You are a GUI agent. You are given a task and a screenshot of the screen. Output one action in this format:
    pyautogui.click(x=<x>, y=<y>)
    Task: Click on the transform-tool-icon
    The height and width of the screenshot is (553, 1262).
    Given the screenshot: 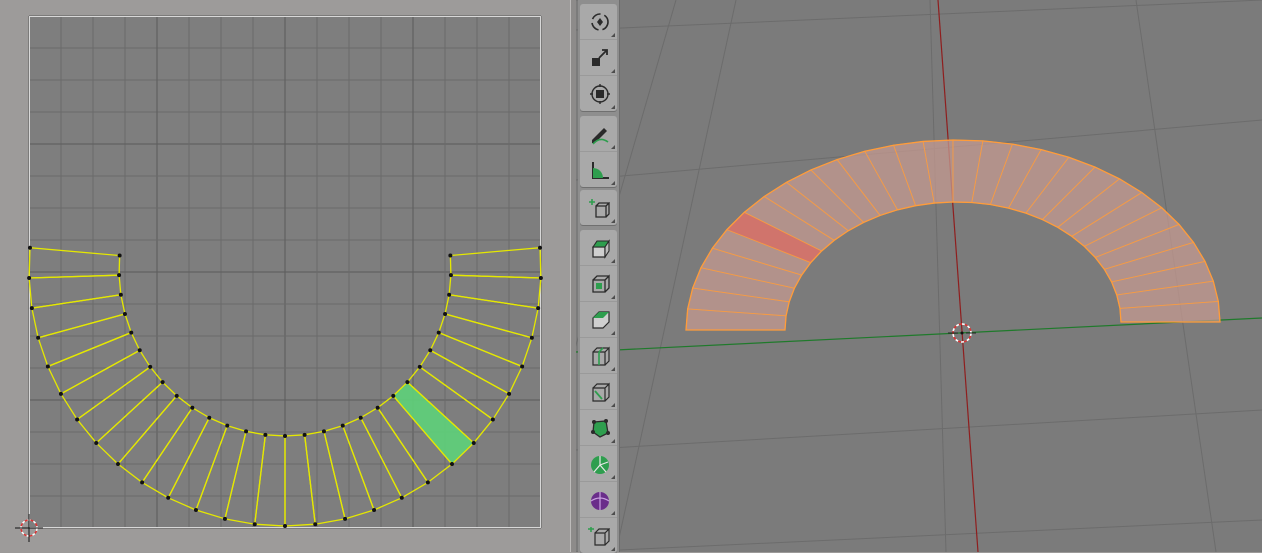 What is the action you would take?
    pyautogui.click(x=600, y=94)
    